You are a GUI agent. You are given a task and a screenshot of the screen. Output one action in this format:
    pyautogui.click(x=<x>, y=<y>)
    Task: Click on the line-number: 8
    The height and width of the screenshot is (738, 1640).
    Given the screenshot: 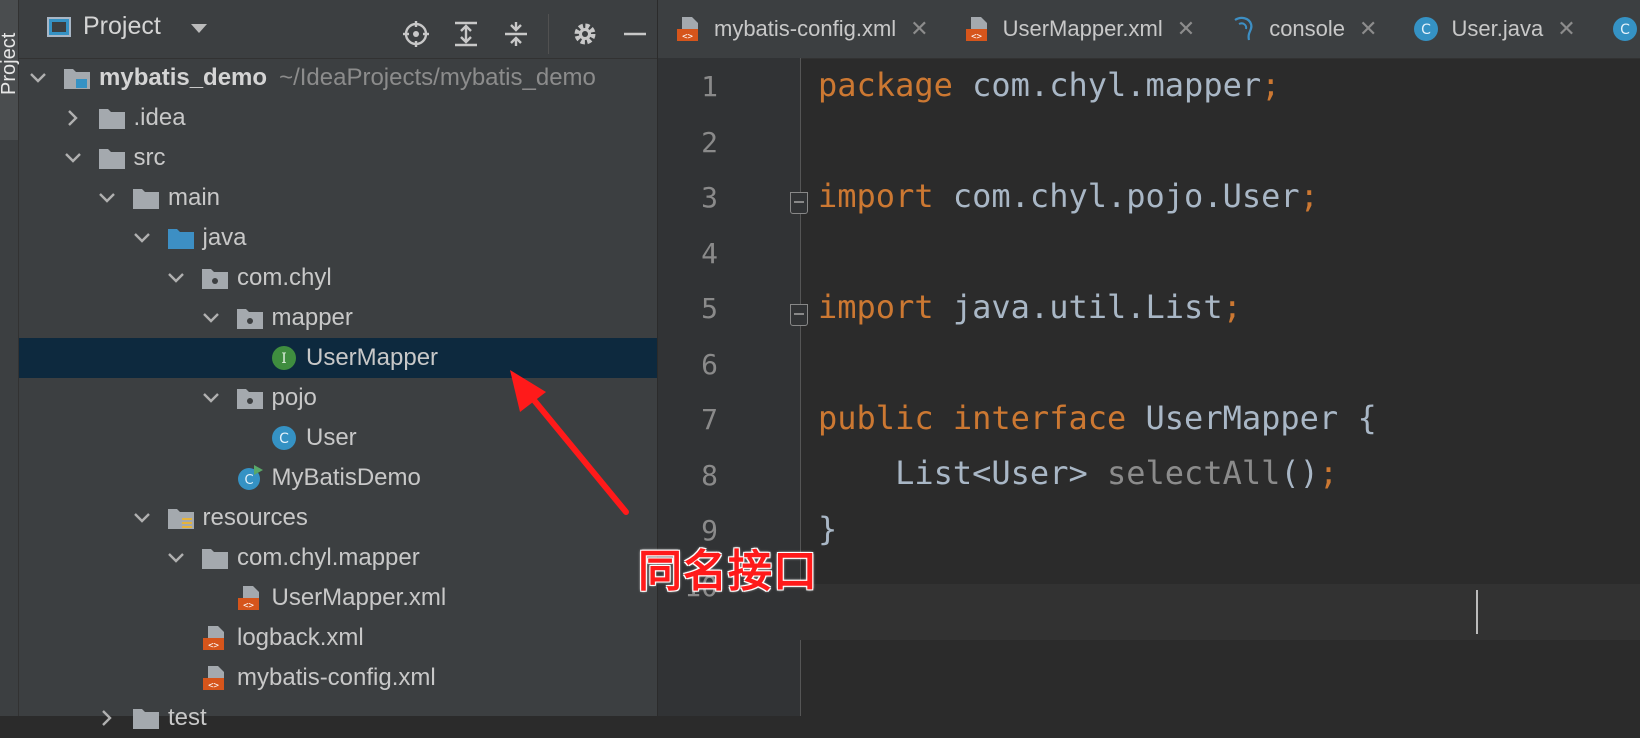 What is the action you would take?
    pyautogui.click(x=709, y=475)
    